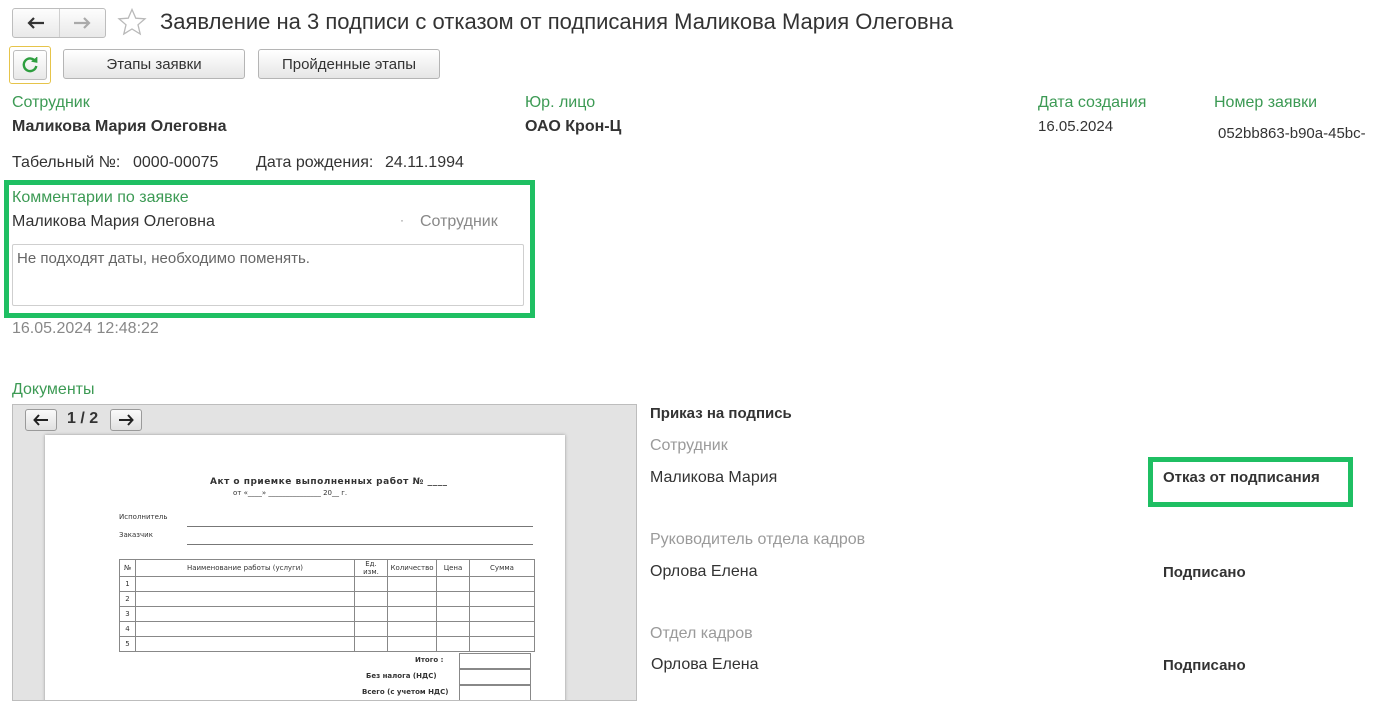  I want to click on doc-col-header: Наименование работы (услуги), so click(245, 568).